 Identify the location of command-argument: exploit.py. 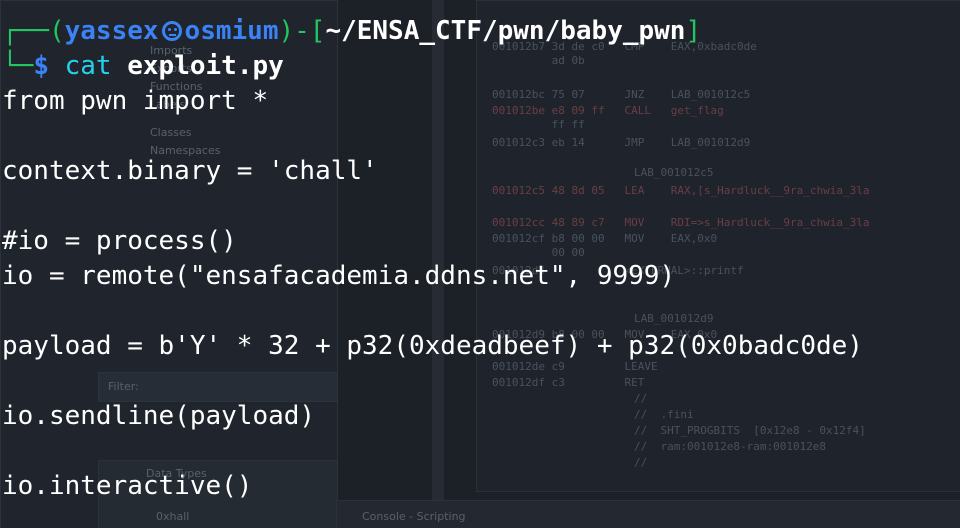
(205, 66).